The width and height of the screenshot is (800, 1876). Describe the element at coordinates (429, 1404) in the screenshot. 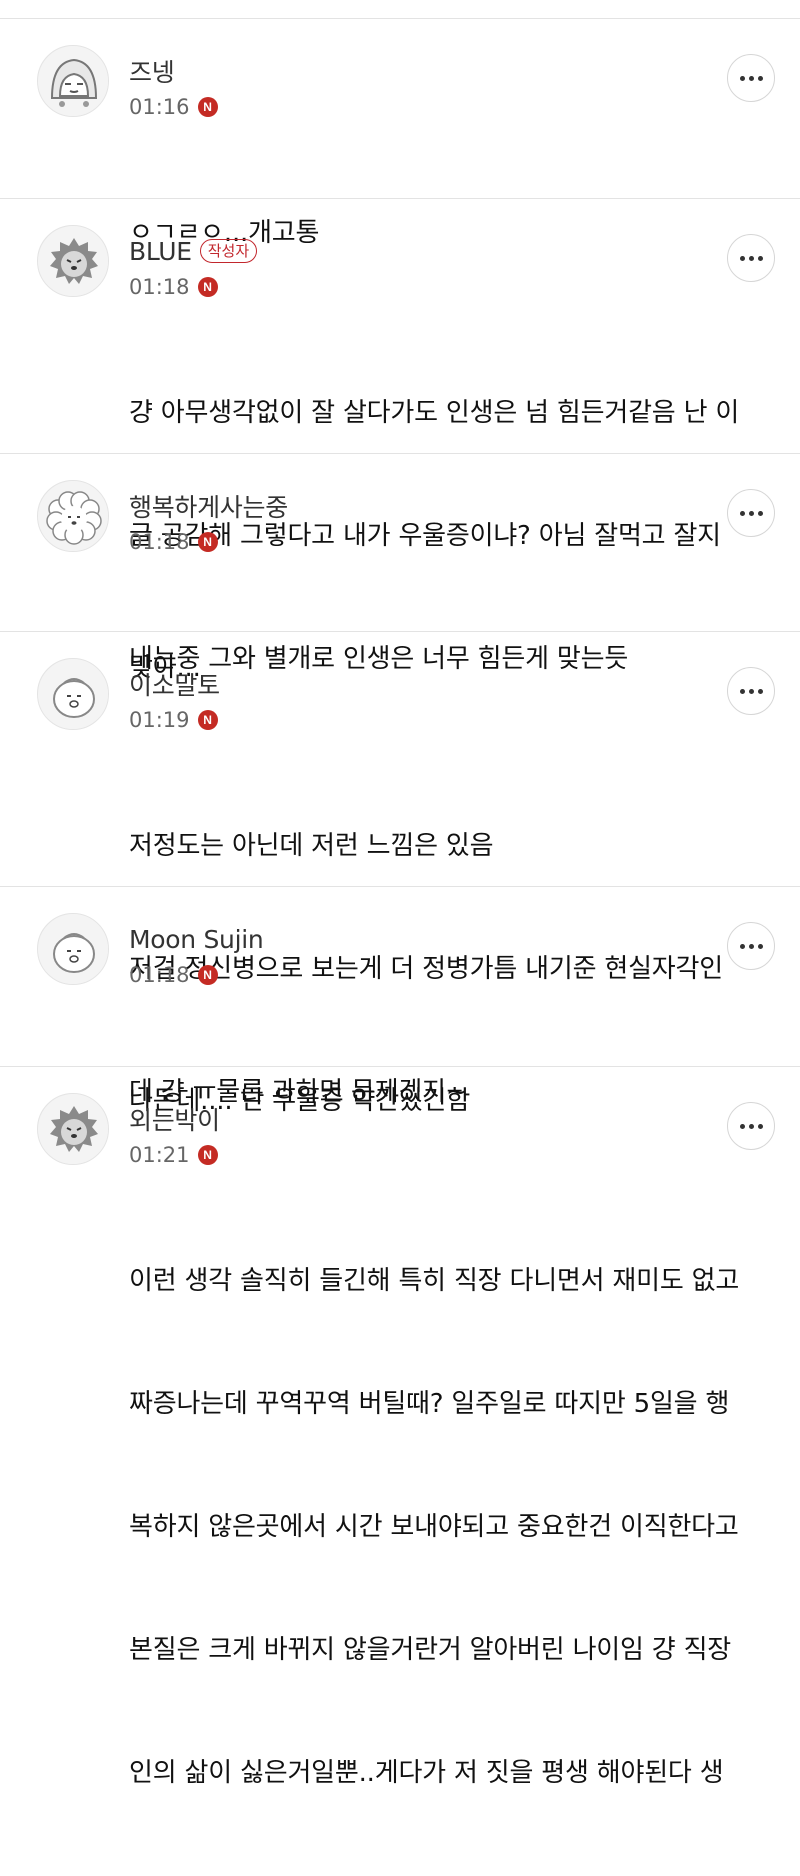

I see `comment-text-line: 짜증나는데 꾸역꾸역 버틸때? 일주일로 따지만 5일을 행` at that location.